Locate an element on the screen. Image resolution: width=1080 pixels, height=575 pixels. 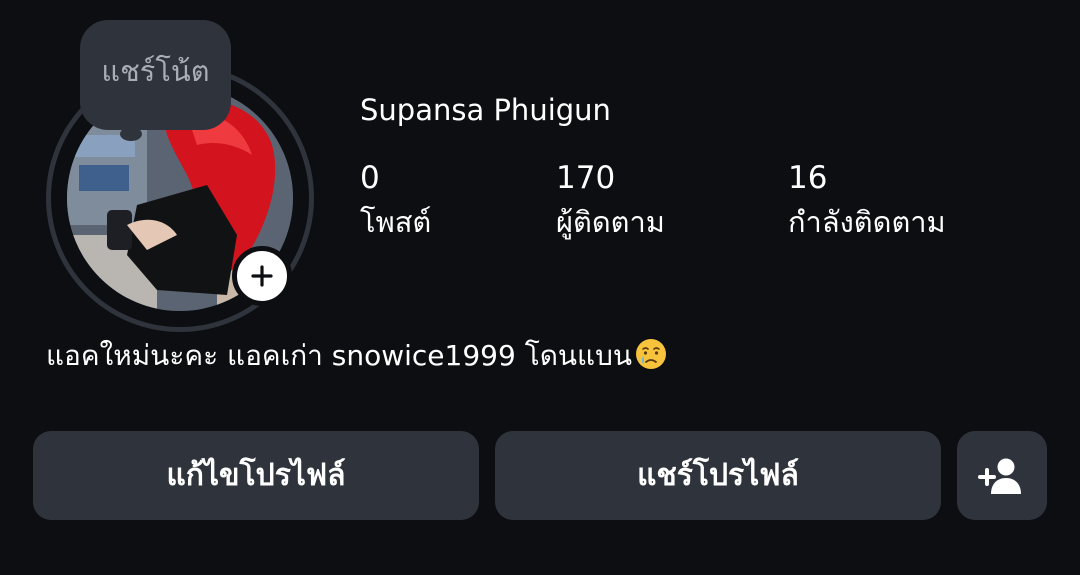
plus-icon is located at coordinates (262, 276).